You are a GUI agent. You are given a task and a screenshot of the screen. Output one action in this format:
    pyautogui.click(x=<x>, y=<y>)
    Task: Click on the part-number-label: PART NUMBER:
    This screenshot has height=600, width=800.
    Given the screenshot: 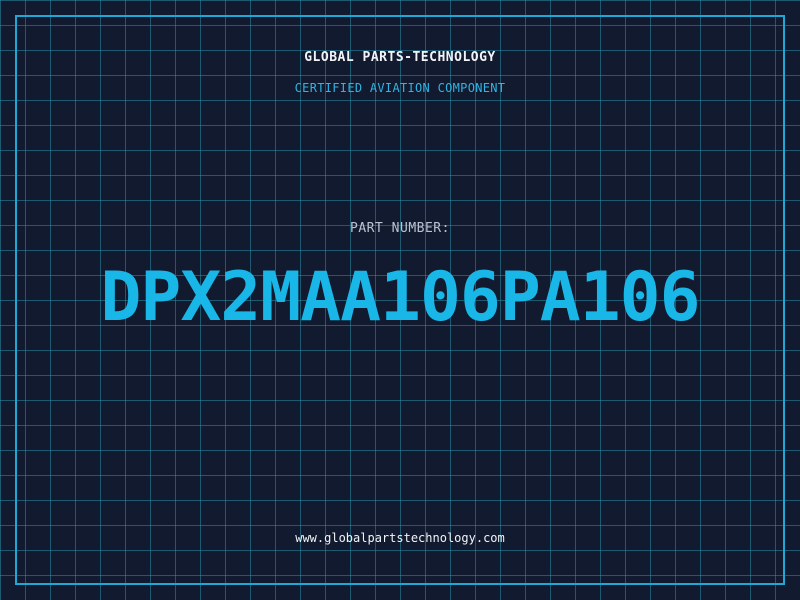 What is the action you would take?
    pyautogui.click(x=400, y=228)
    